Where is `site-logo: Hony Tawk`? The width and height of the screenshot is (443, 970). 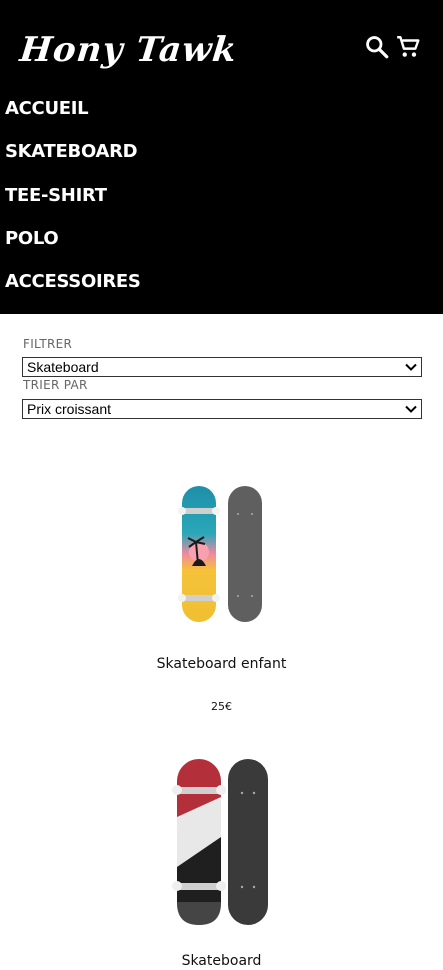
site-logo: Hony Tawk is located at coordinates (128, 50).